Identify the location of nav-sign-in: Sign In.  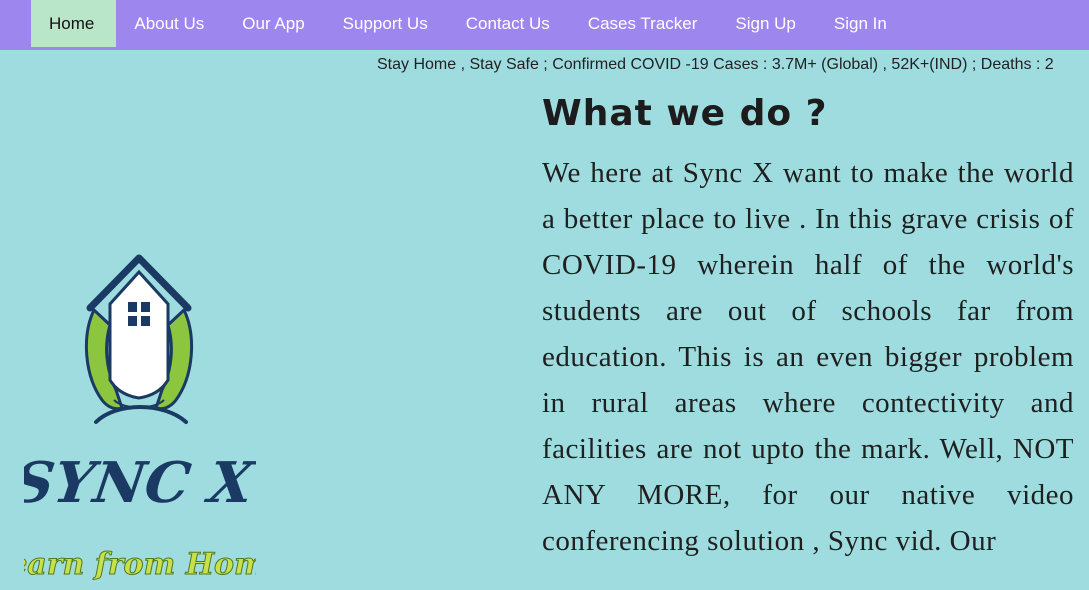
(861, 23).